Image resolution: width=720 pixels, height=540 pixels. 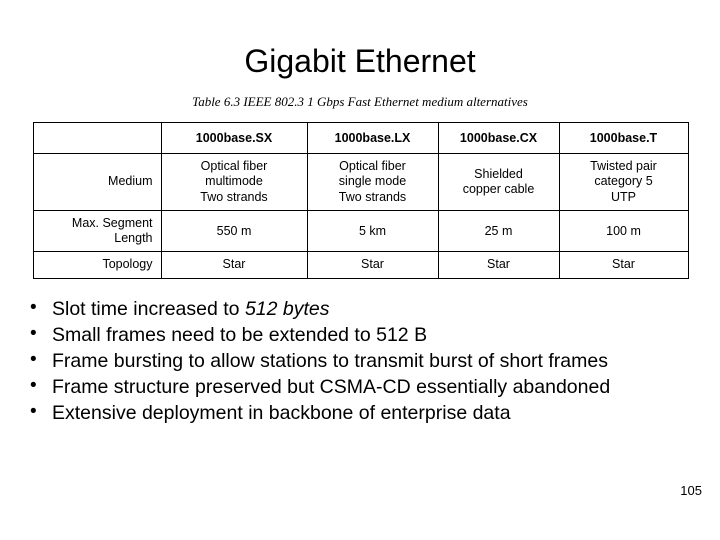 What do you see at coordinates (372, 182) in the screenshot?
I see `table-cell-medium-lx: Optical fiber single mode Two strands` at bounding box center [372, 182].